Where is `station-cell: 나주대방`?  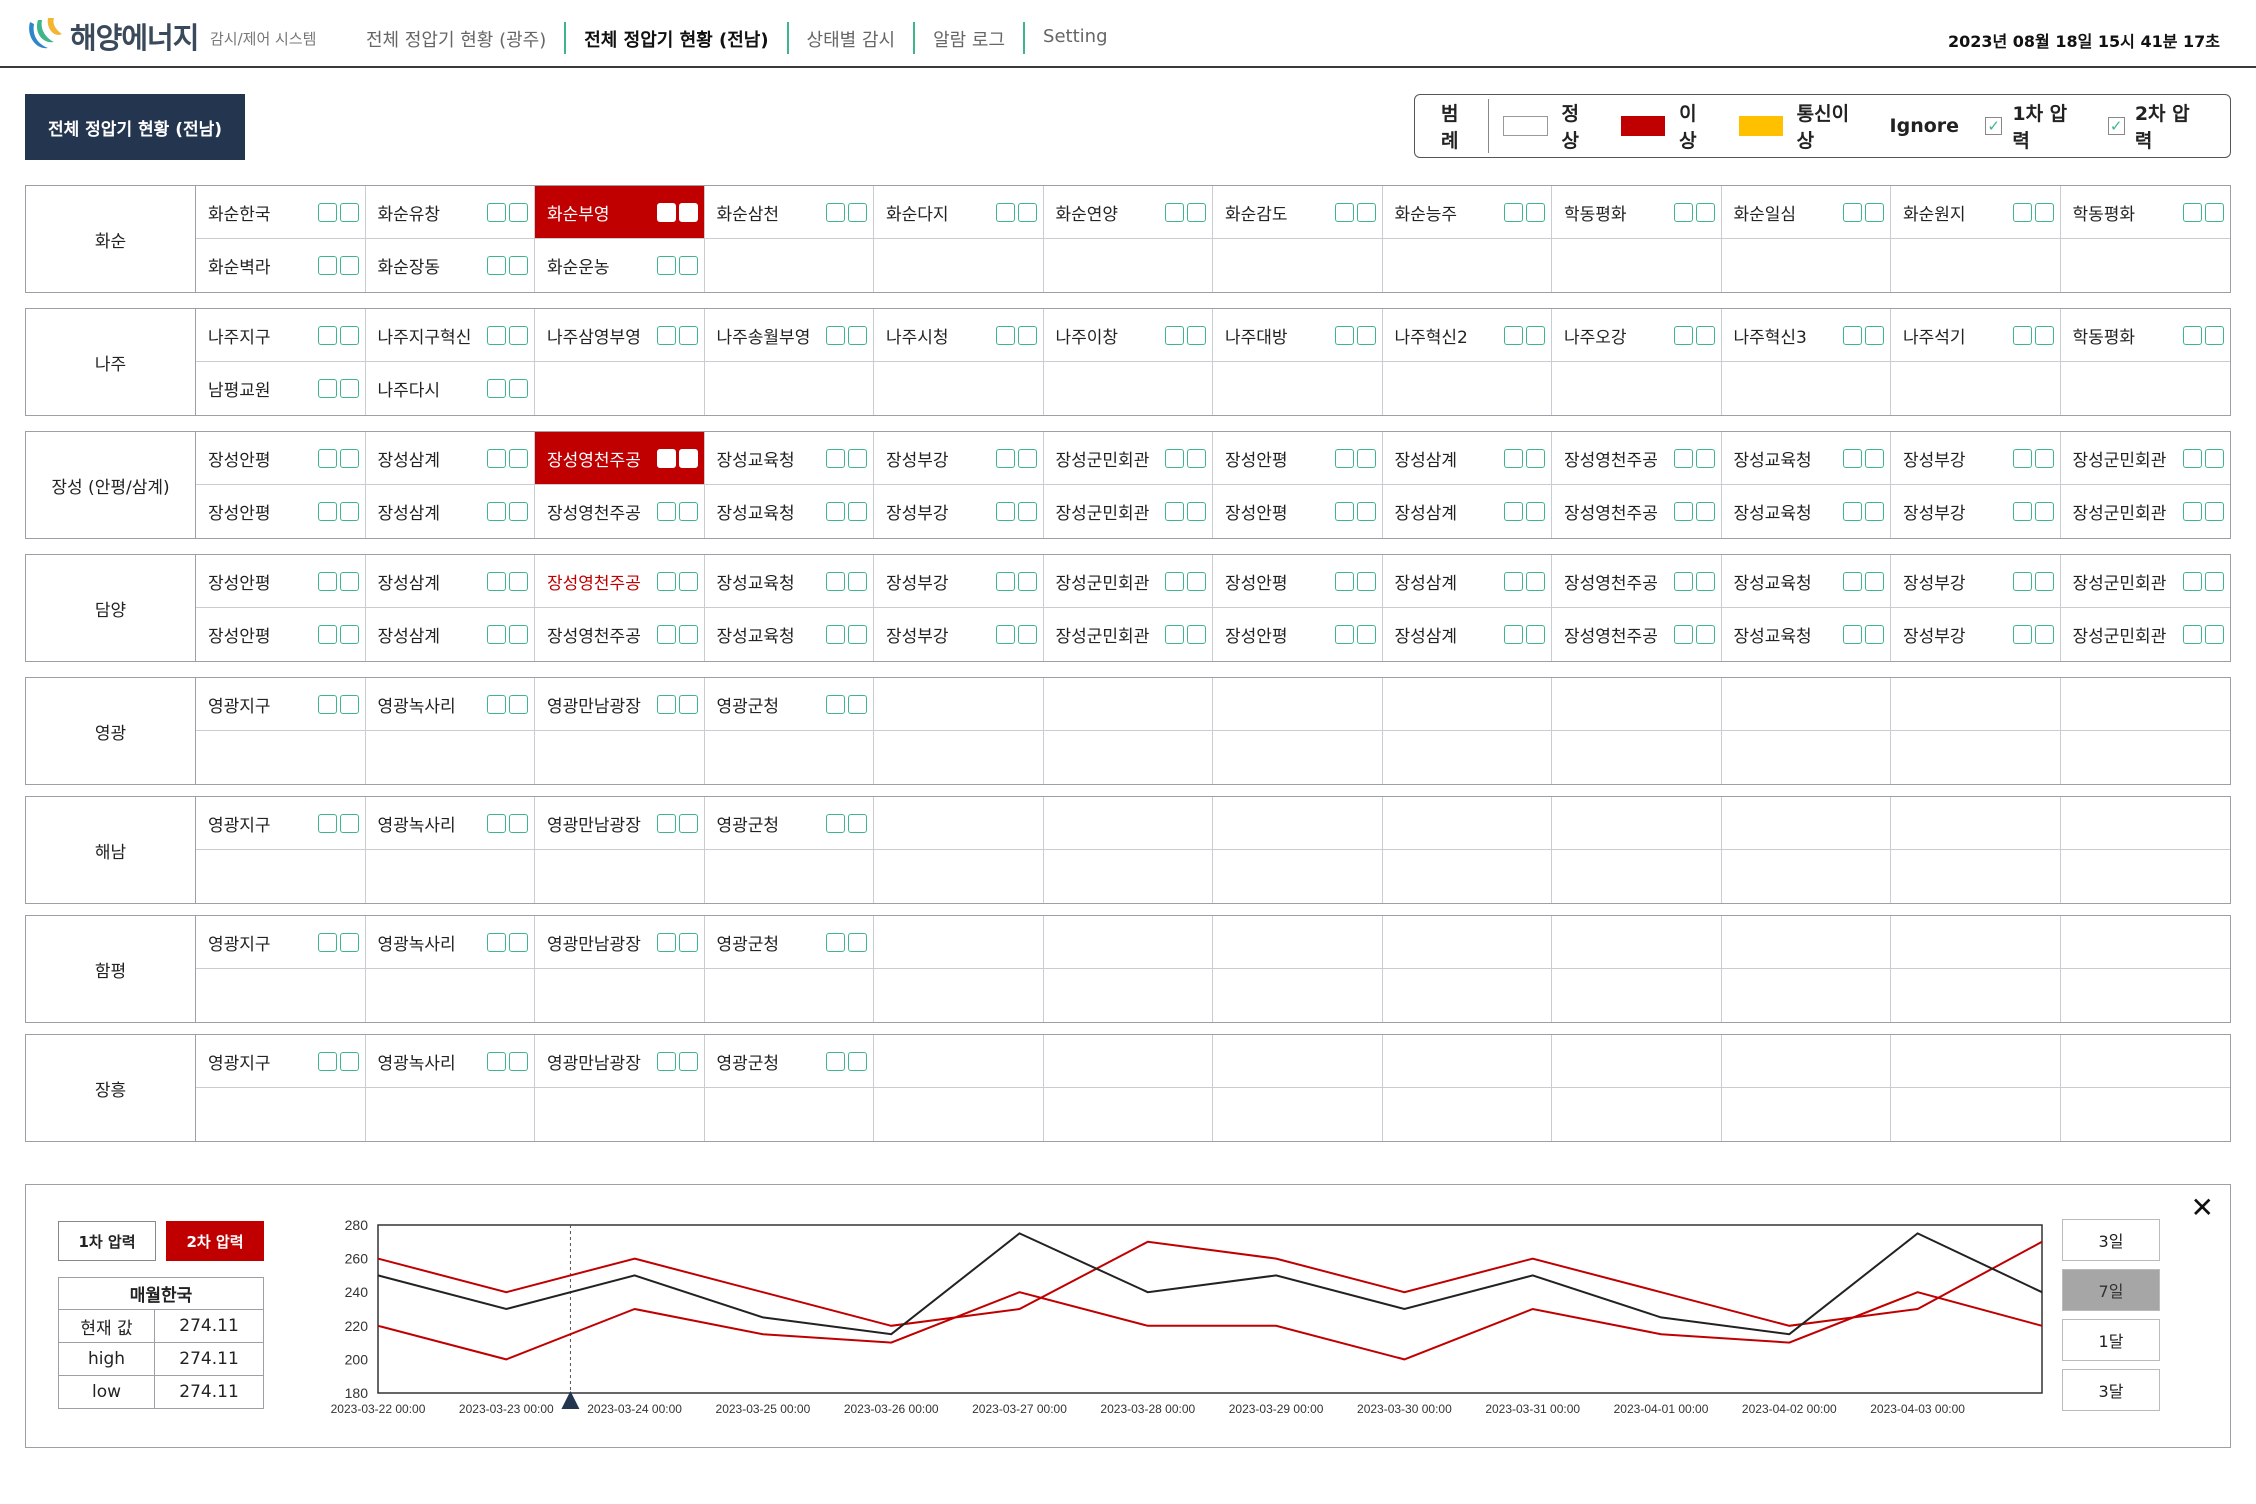 station-cell: 나주대방 is located at coordinates (1298, 335).